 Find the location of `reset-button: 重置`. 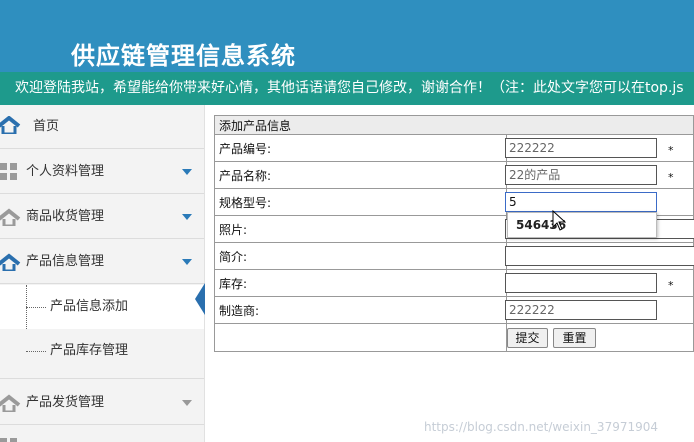

reset-button: 重置 is located at coordinates (574, 338).